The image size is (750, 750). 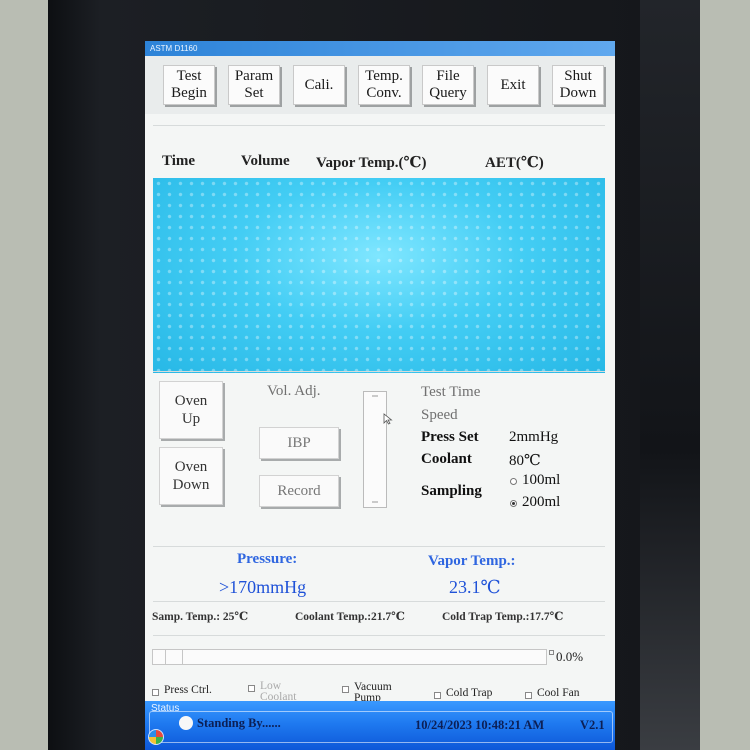 What do you see at coordinates (156, 737) in the screenshot?
I see `windows-start-icon` at bounding box center [156, 737].